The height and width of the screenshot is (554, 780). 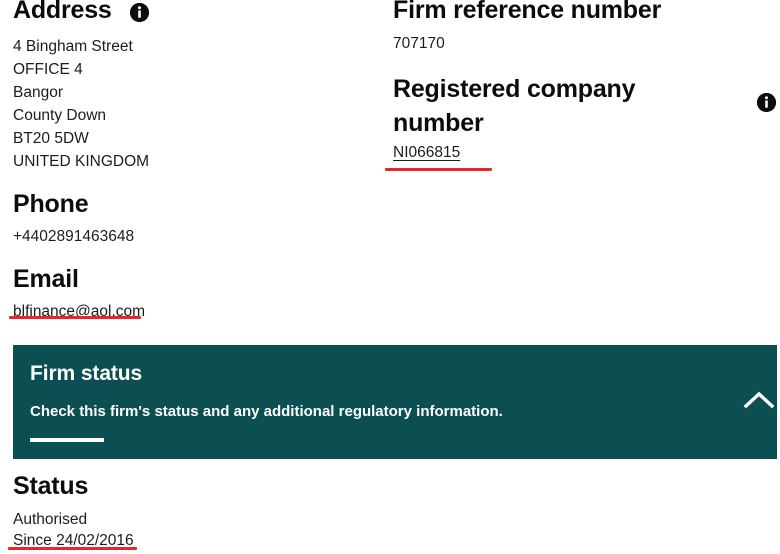 What do you see at coordinates (46, 279) in the screenshot?
I see `email-heading: Email` at bounding box center [46, 279].